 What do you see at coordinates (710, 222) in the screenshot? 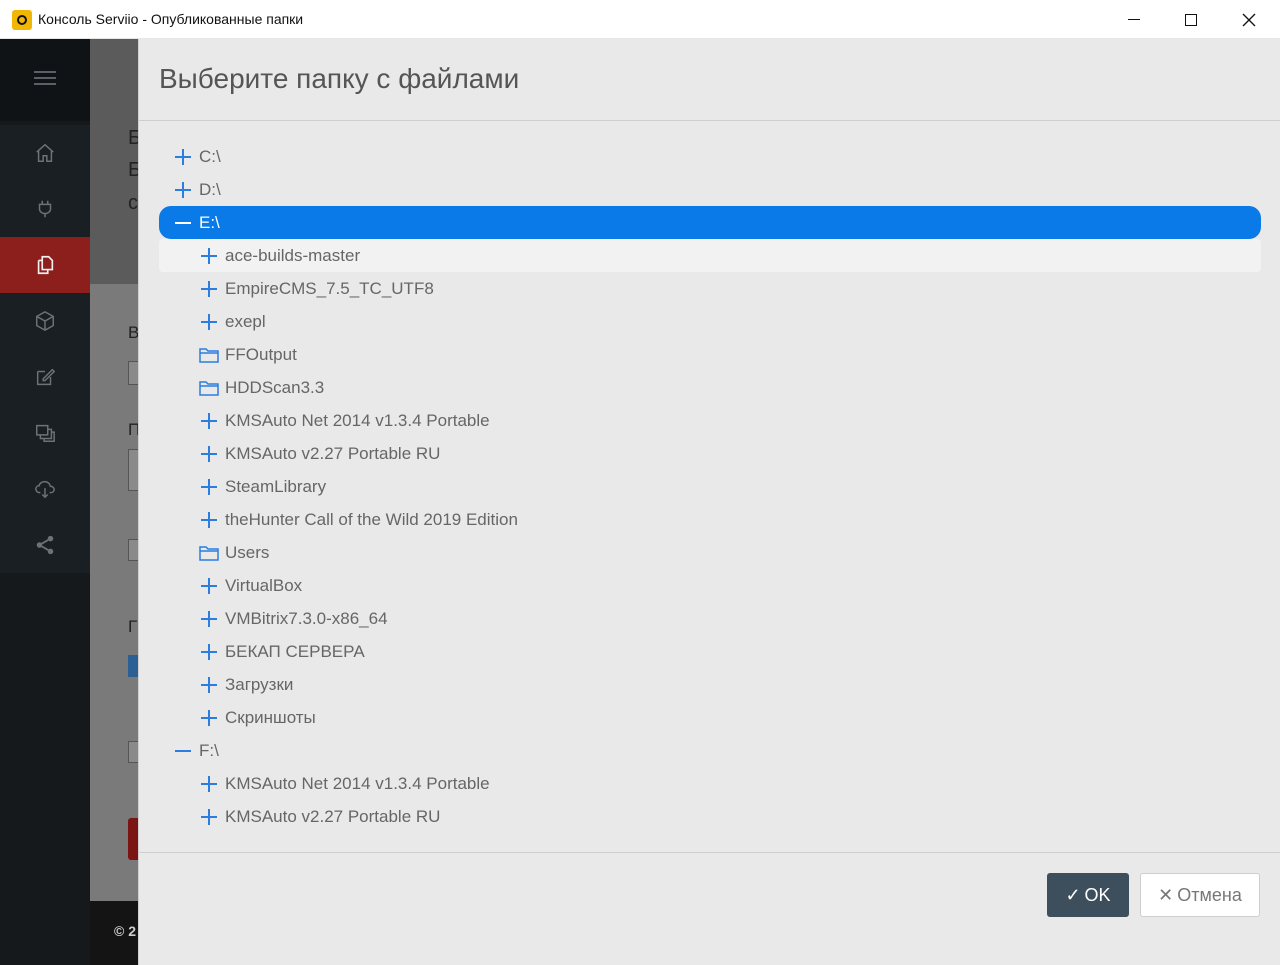
I see `tree-item: E:\` at bounding box center [710, 222].